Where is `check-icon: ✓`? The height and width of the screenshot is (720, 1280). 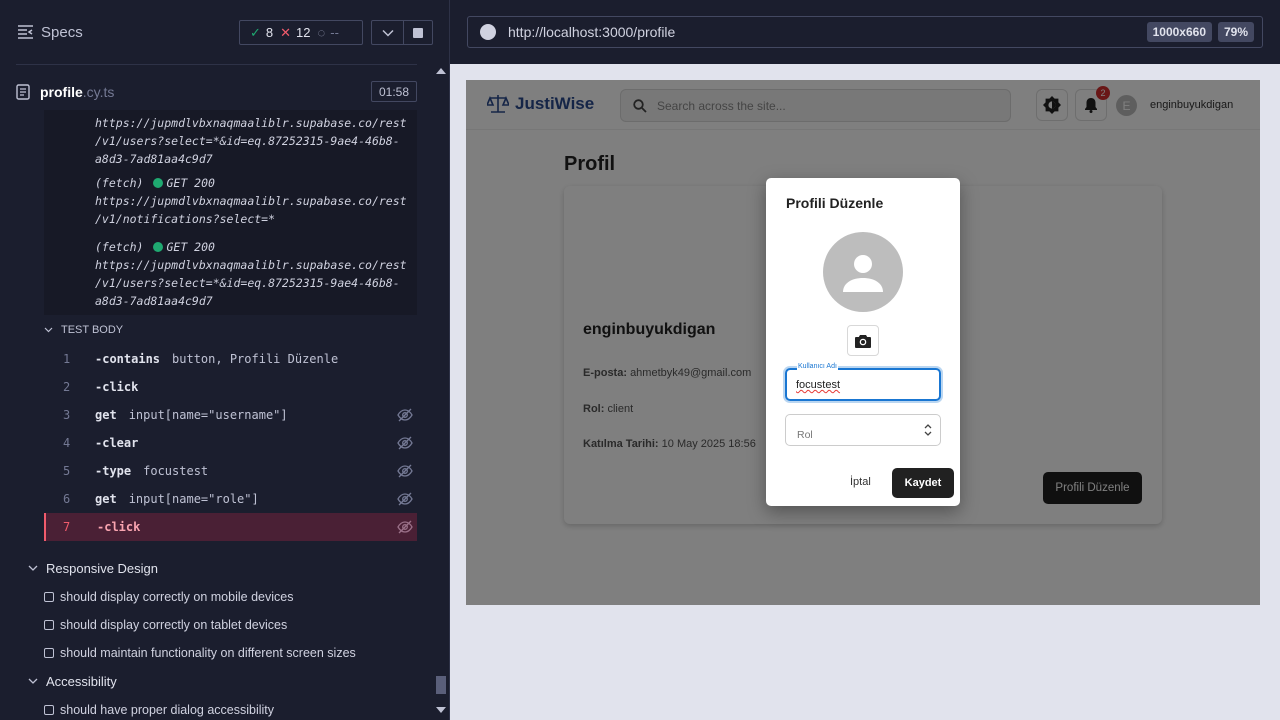
check-icon: ✓ is located at coordinates (255, 32).